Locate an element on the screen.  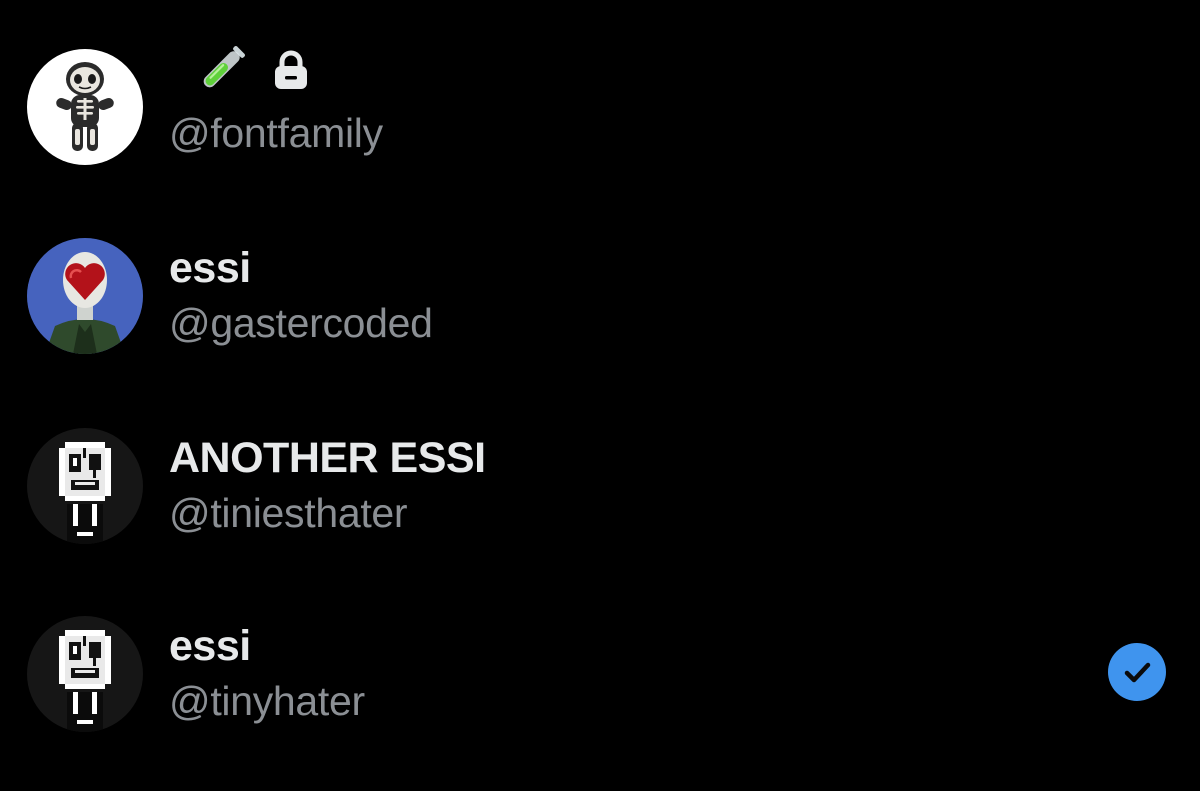
display-name: ANOTHER ESSI is located at coordinates (327, 457).